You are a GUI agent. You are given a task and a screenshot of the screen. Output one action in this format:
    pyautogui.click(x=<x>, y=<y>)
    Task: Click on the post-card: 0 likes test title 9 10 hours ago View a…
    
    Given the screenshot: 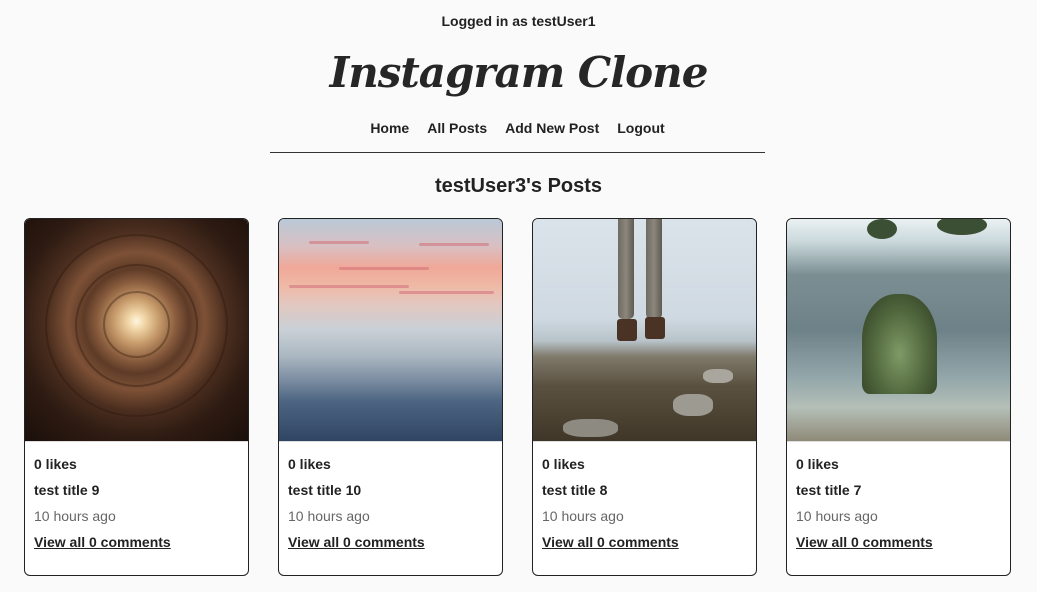 What is the action you would take?
    pyautogui.click(x=136, y=397)
    